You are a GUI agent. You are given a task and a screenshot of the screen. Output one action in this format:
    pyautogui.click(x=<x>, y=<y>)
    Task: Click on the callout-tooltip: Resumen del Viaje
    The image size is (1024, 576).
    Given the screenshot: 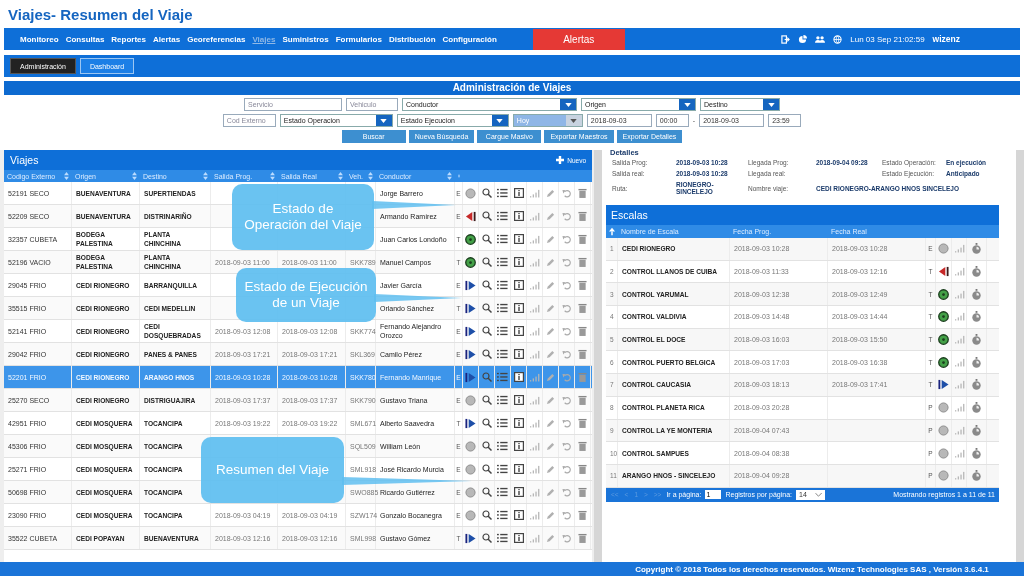 What is the action you would take?
    pyautogui.click(x=272, y=470)
    